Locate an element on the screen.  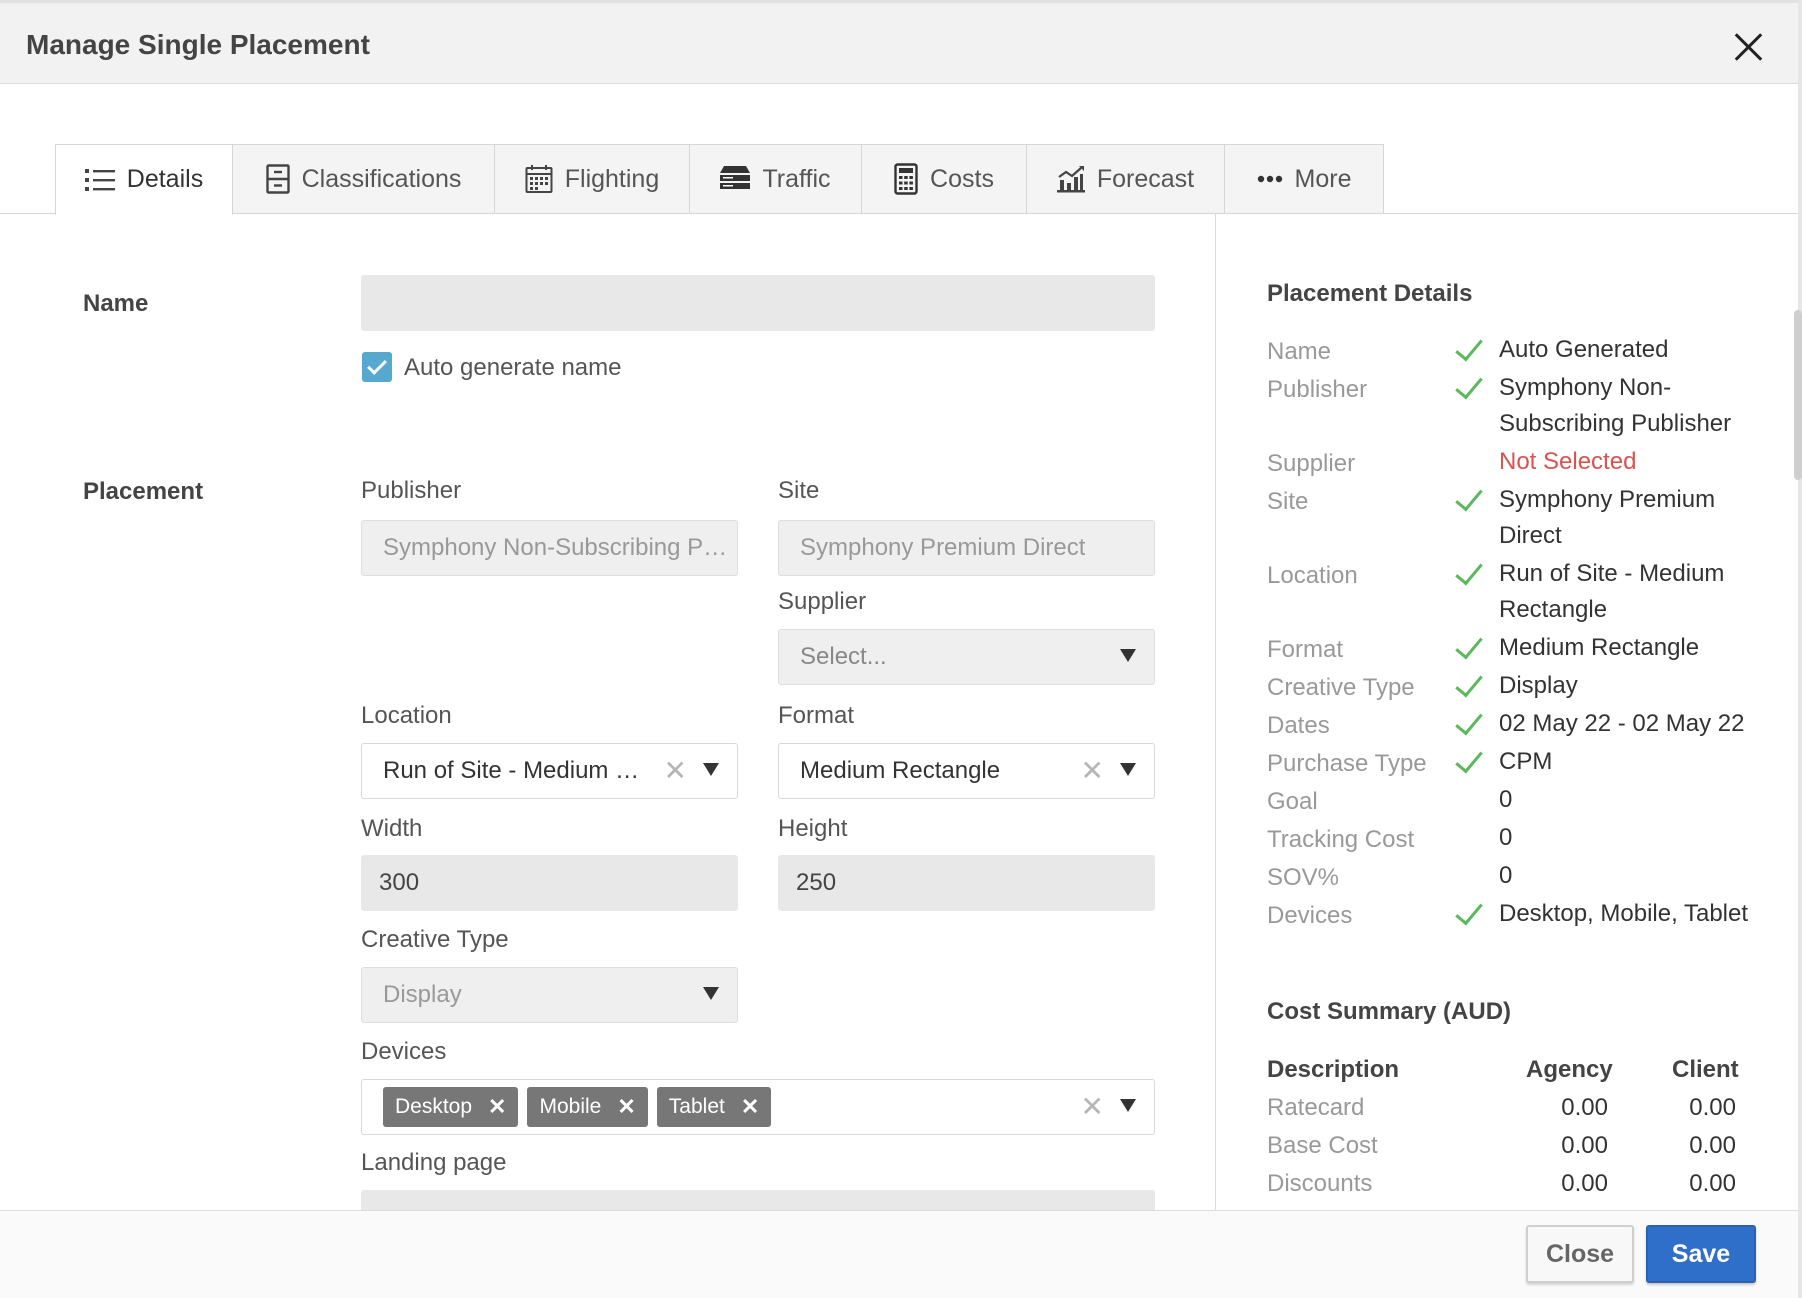
tab-more: More is located at coordinates (1304, 179).